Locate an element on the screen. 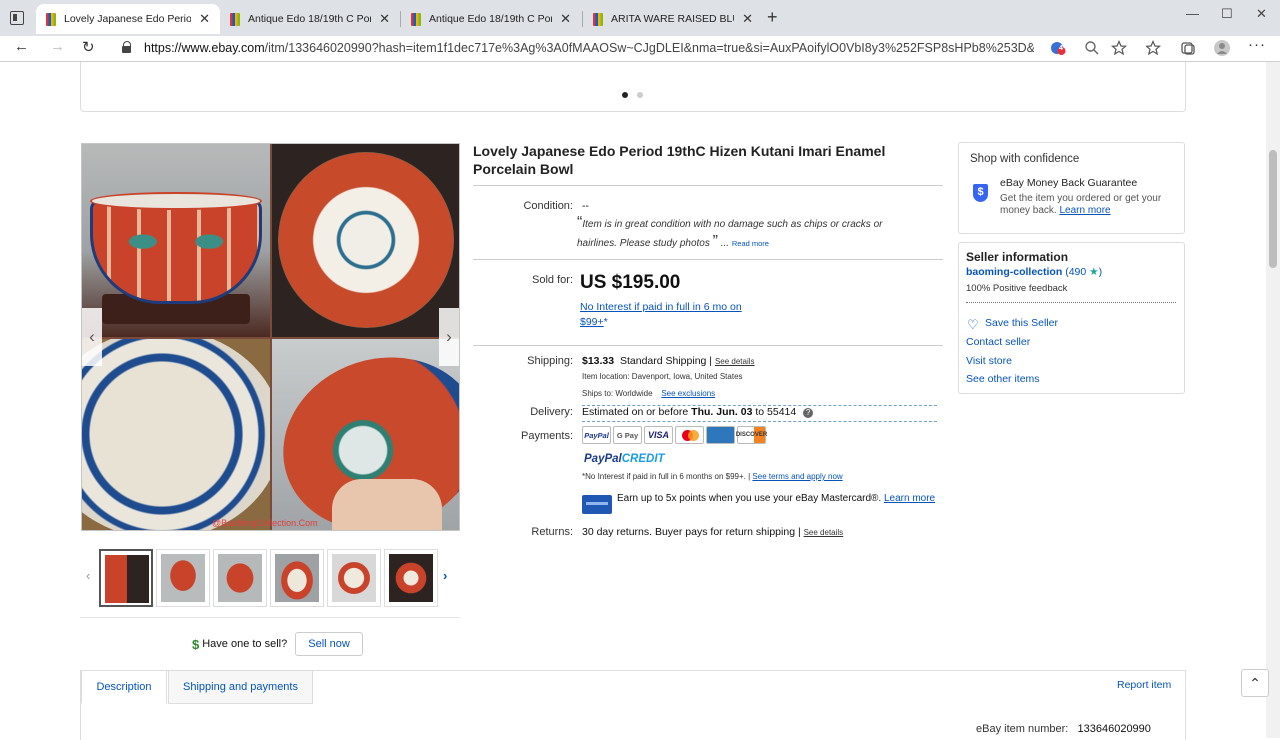 This screenshot has height=740, width=1280. shield-icon: $ is located at coordinates (980, 193).